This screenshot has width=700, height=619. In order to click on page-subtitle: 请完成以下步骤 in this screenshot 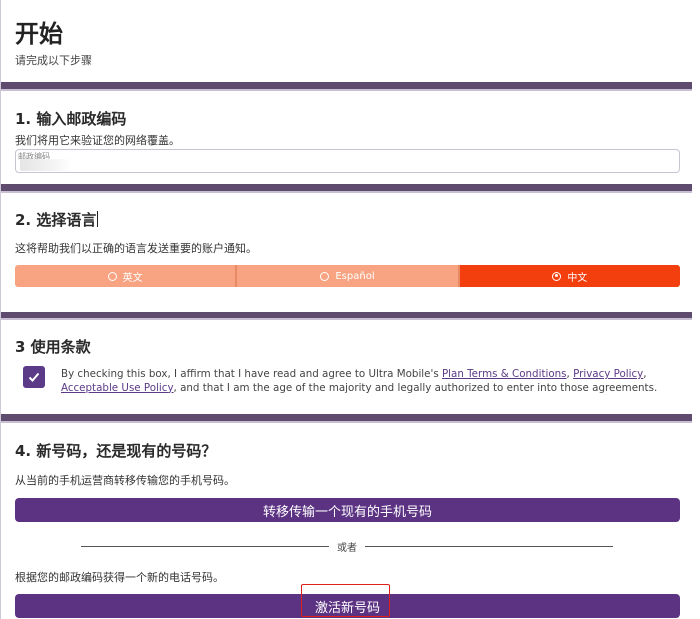, I will do `click(53, 60)`.